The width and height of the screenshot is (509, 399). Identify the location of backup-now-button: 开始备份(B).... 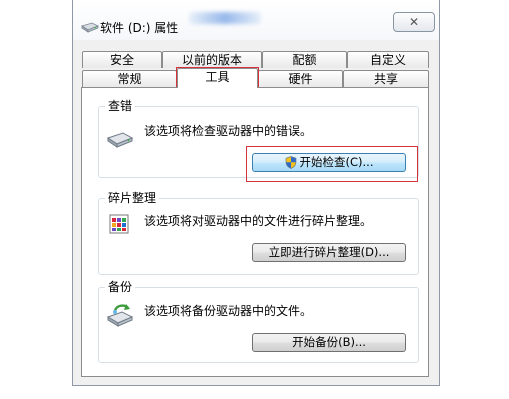
(329, 342).